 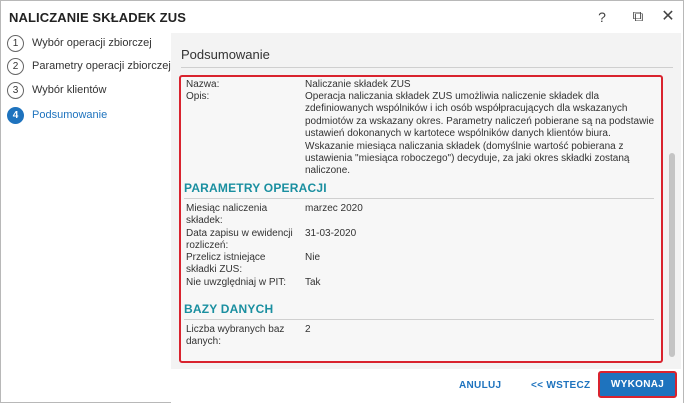 I want to click on field-label: Nie uwzględniaj w PIT:, so click(x=236, y=282).